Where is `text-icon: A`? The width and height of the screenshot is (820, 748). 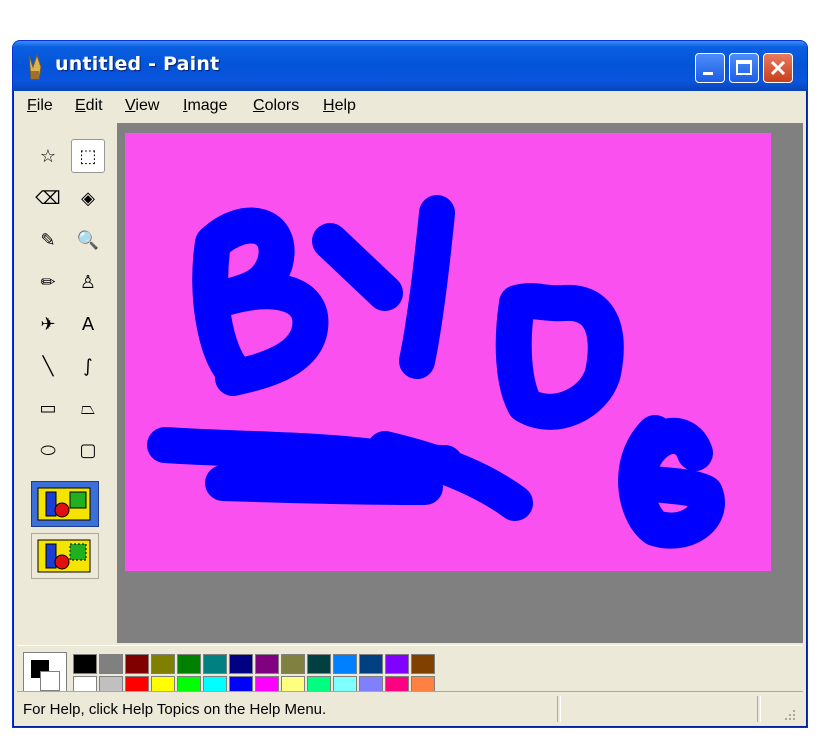
text-icon: A is located at coordinates (88, 324).